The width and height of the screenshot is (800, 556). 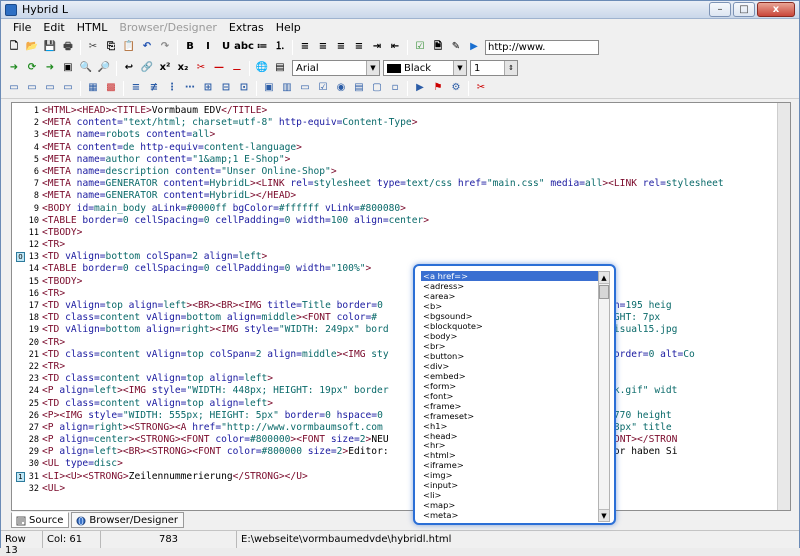 What do you see at coordinates (604, 396) in the screenshot?
I see `popup-scrollbar: ▲ ▼` at bounding box center [604, 396].